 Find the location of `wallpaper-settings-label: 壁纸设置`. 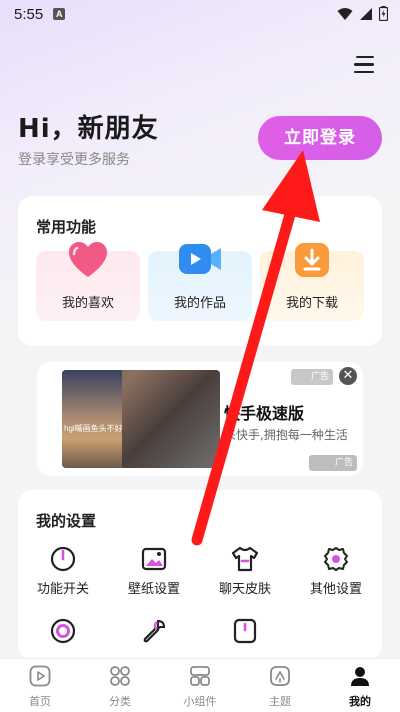

wallpaper-settings-label: 壁纸设置 is located at coordinates (153, 589).